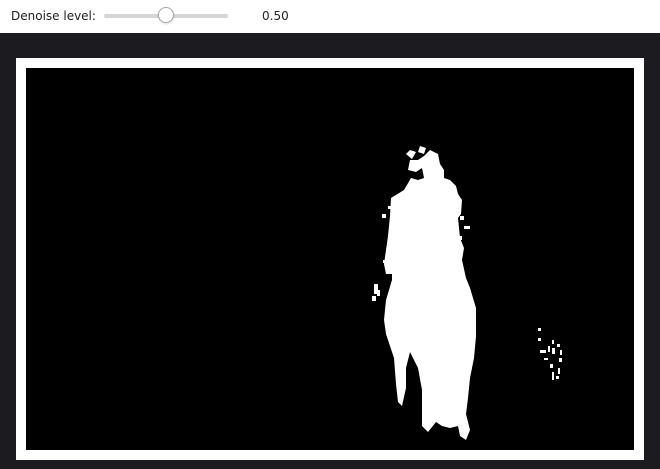 The height and width of the screenshot is (469, 660). I want to click on denoise-level-slider, so click(166, 16).